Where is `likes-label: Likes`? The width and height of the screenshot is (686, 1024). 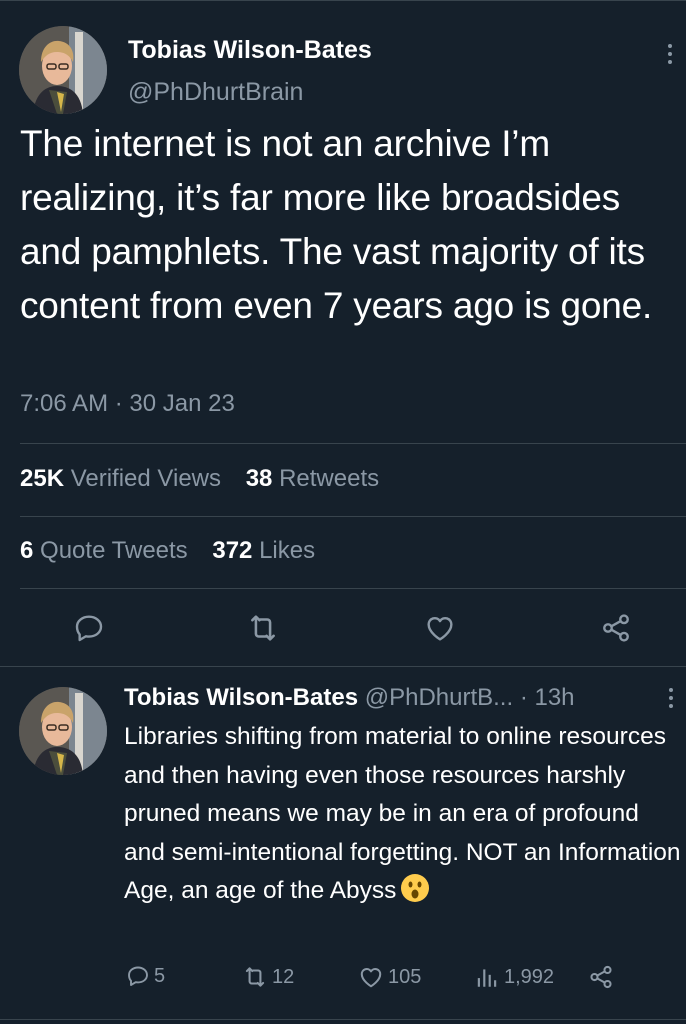 likes-label: Likes is located at coordinates (287, 550).